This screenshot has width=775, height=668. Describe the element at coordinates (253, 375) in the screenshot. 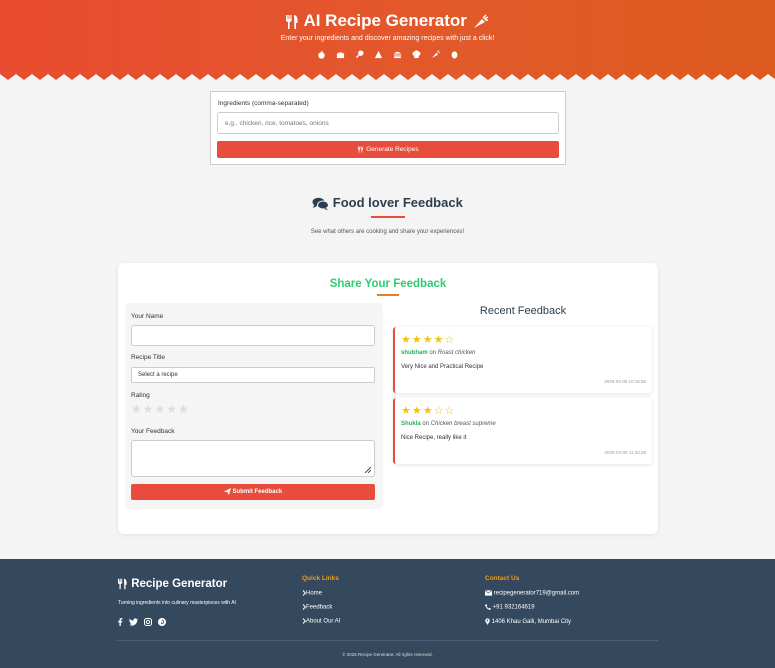

I see `recipe-select: Select a recipe` at that location.